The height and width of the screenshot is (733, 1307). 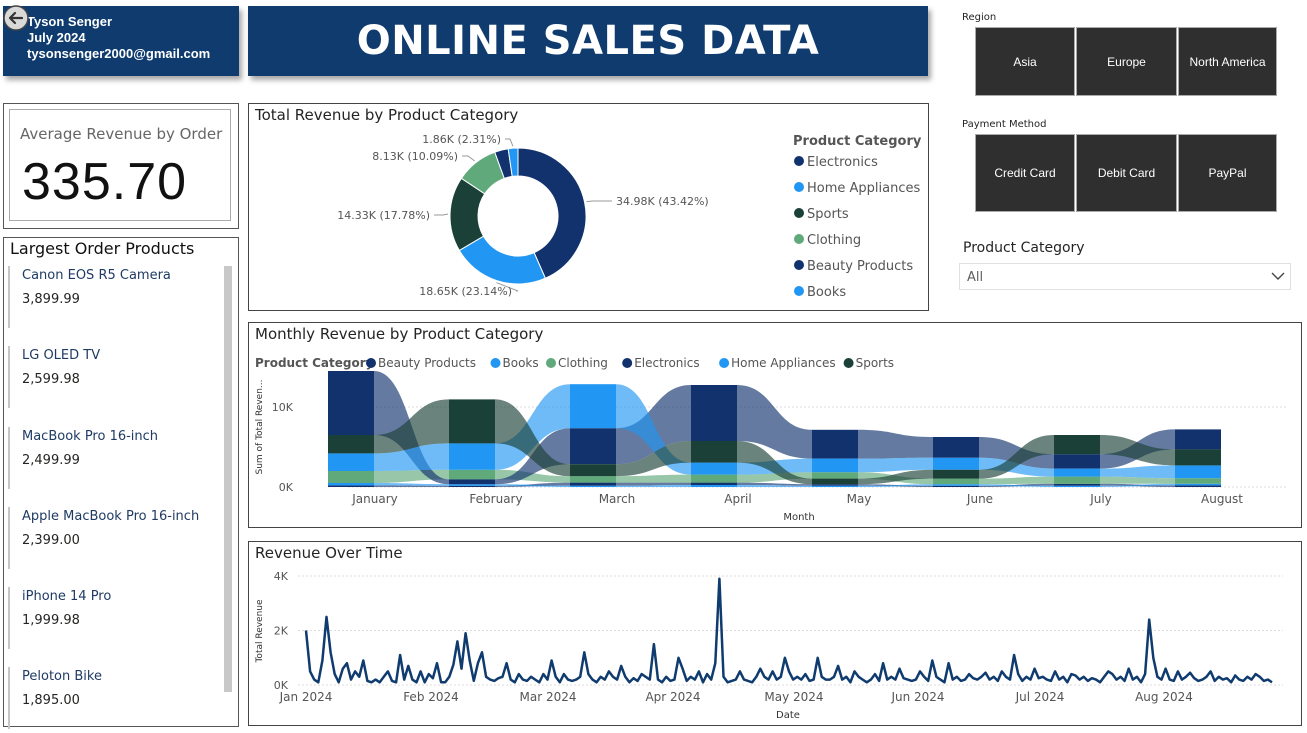 I want to click on product-name: iPhone 14 Pro, so click(x=67, y=596).